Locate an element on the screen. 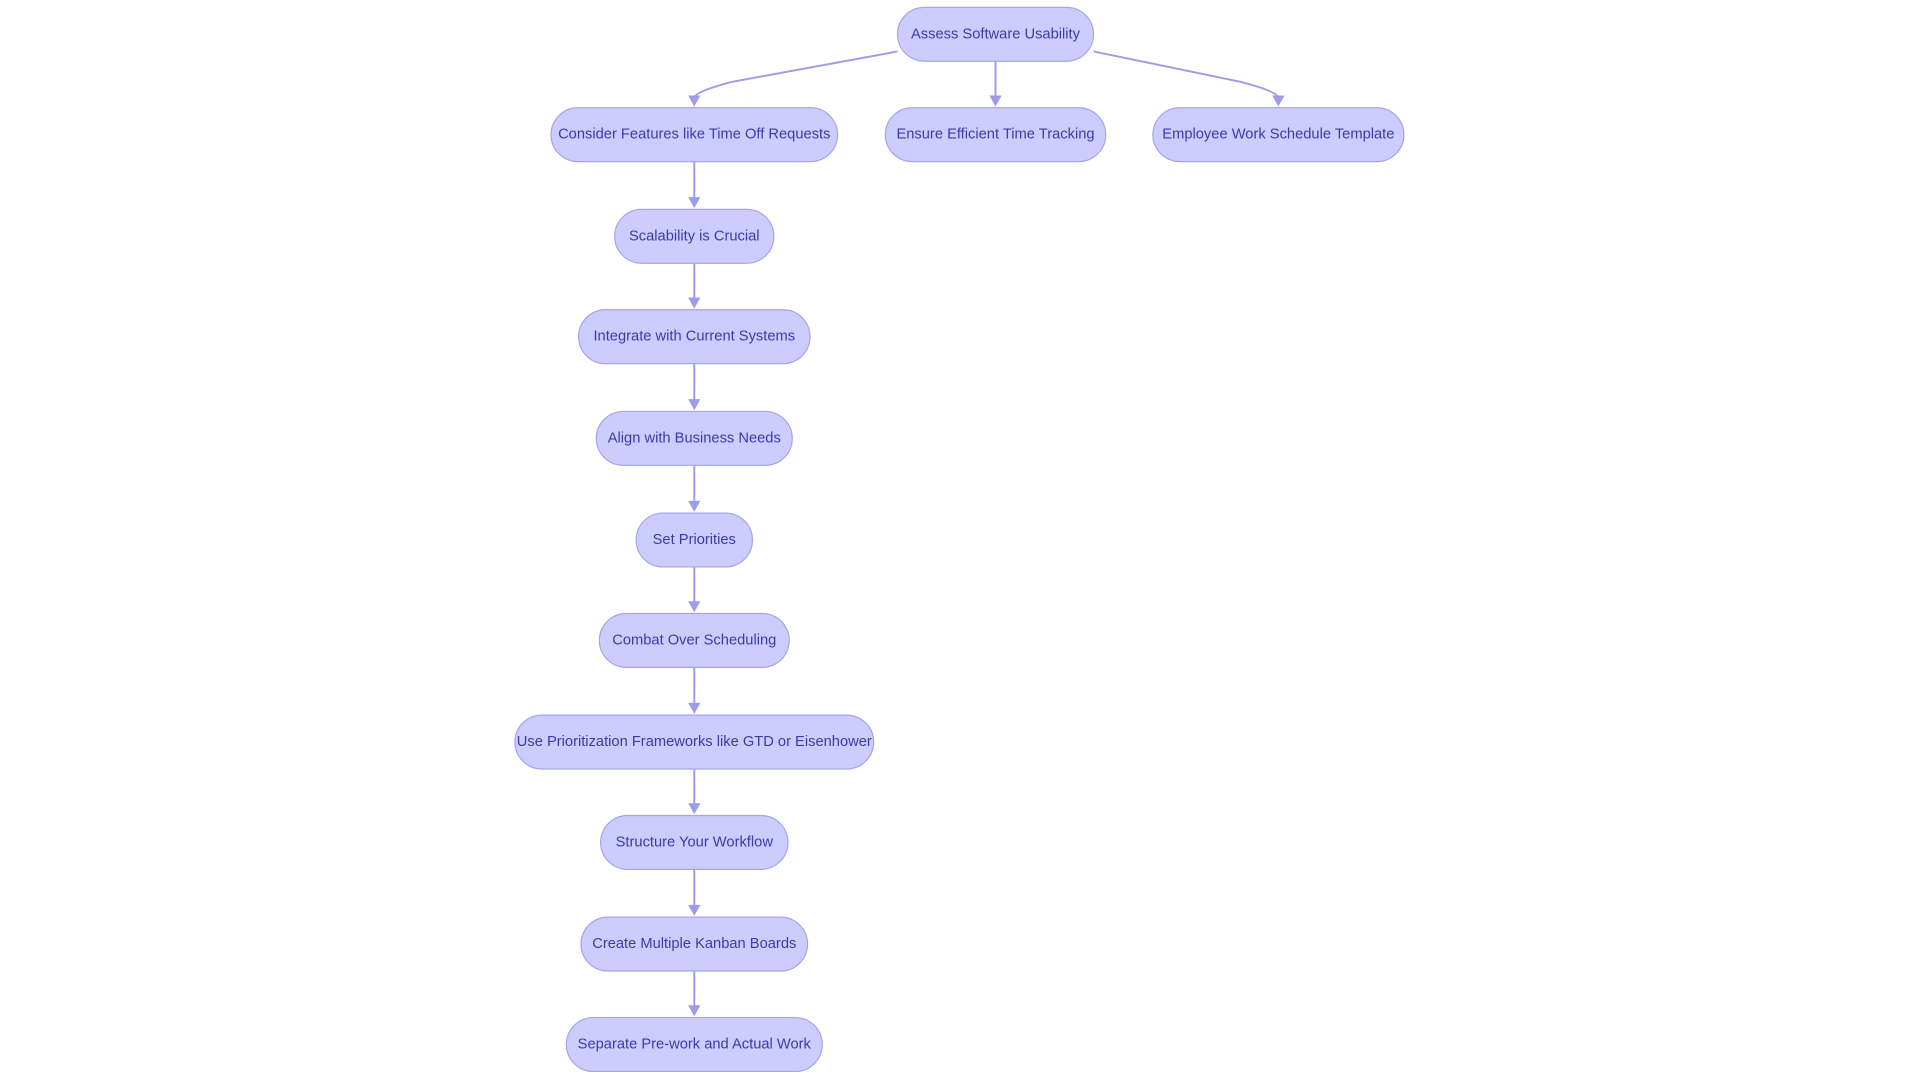 The width and height of the screenshot is (1920, 1080). node-label: Structure Your Workflow is located at coordinates (695, 842).